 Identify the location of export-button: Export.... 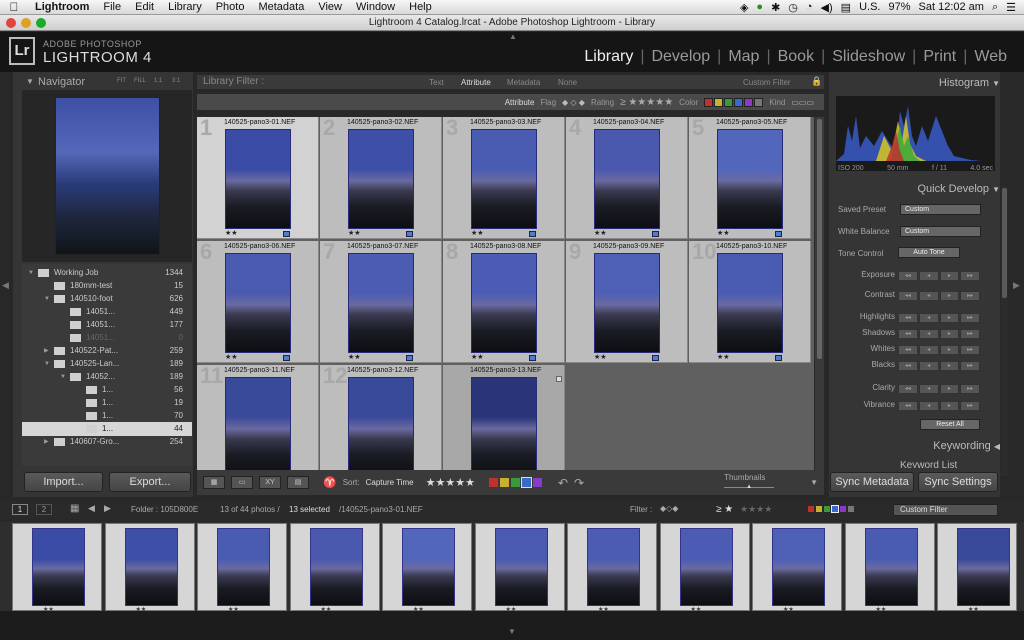
(150, 482).